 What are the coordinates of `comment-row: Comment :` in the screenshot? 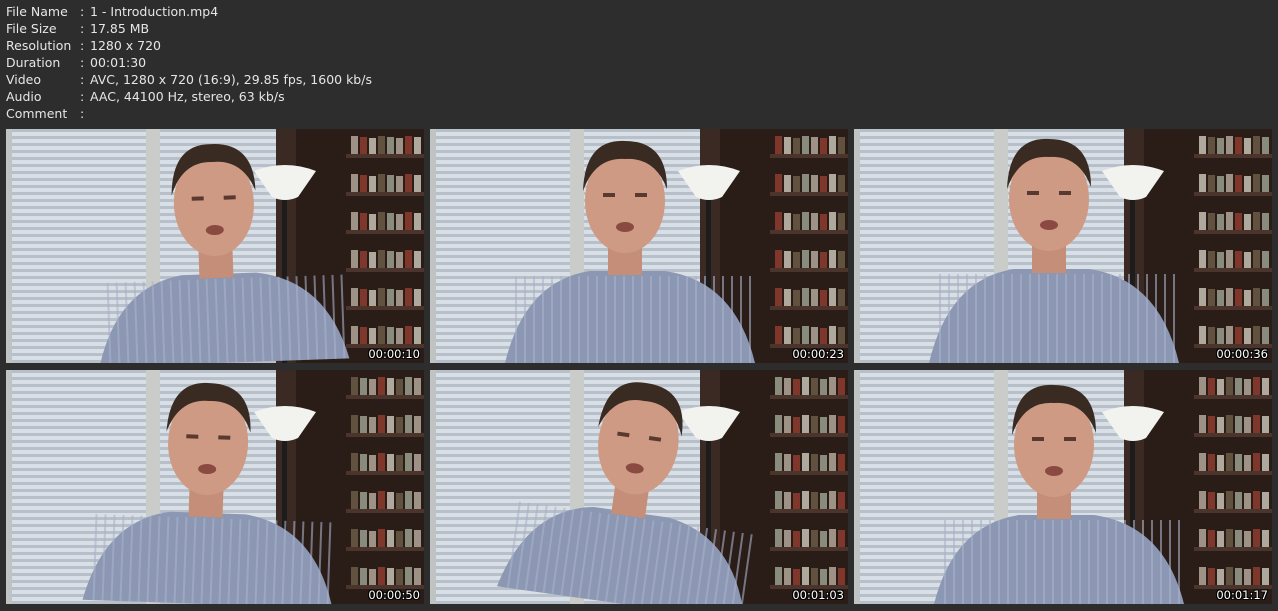 It's located at (189, 113).